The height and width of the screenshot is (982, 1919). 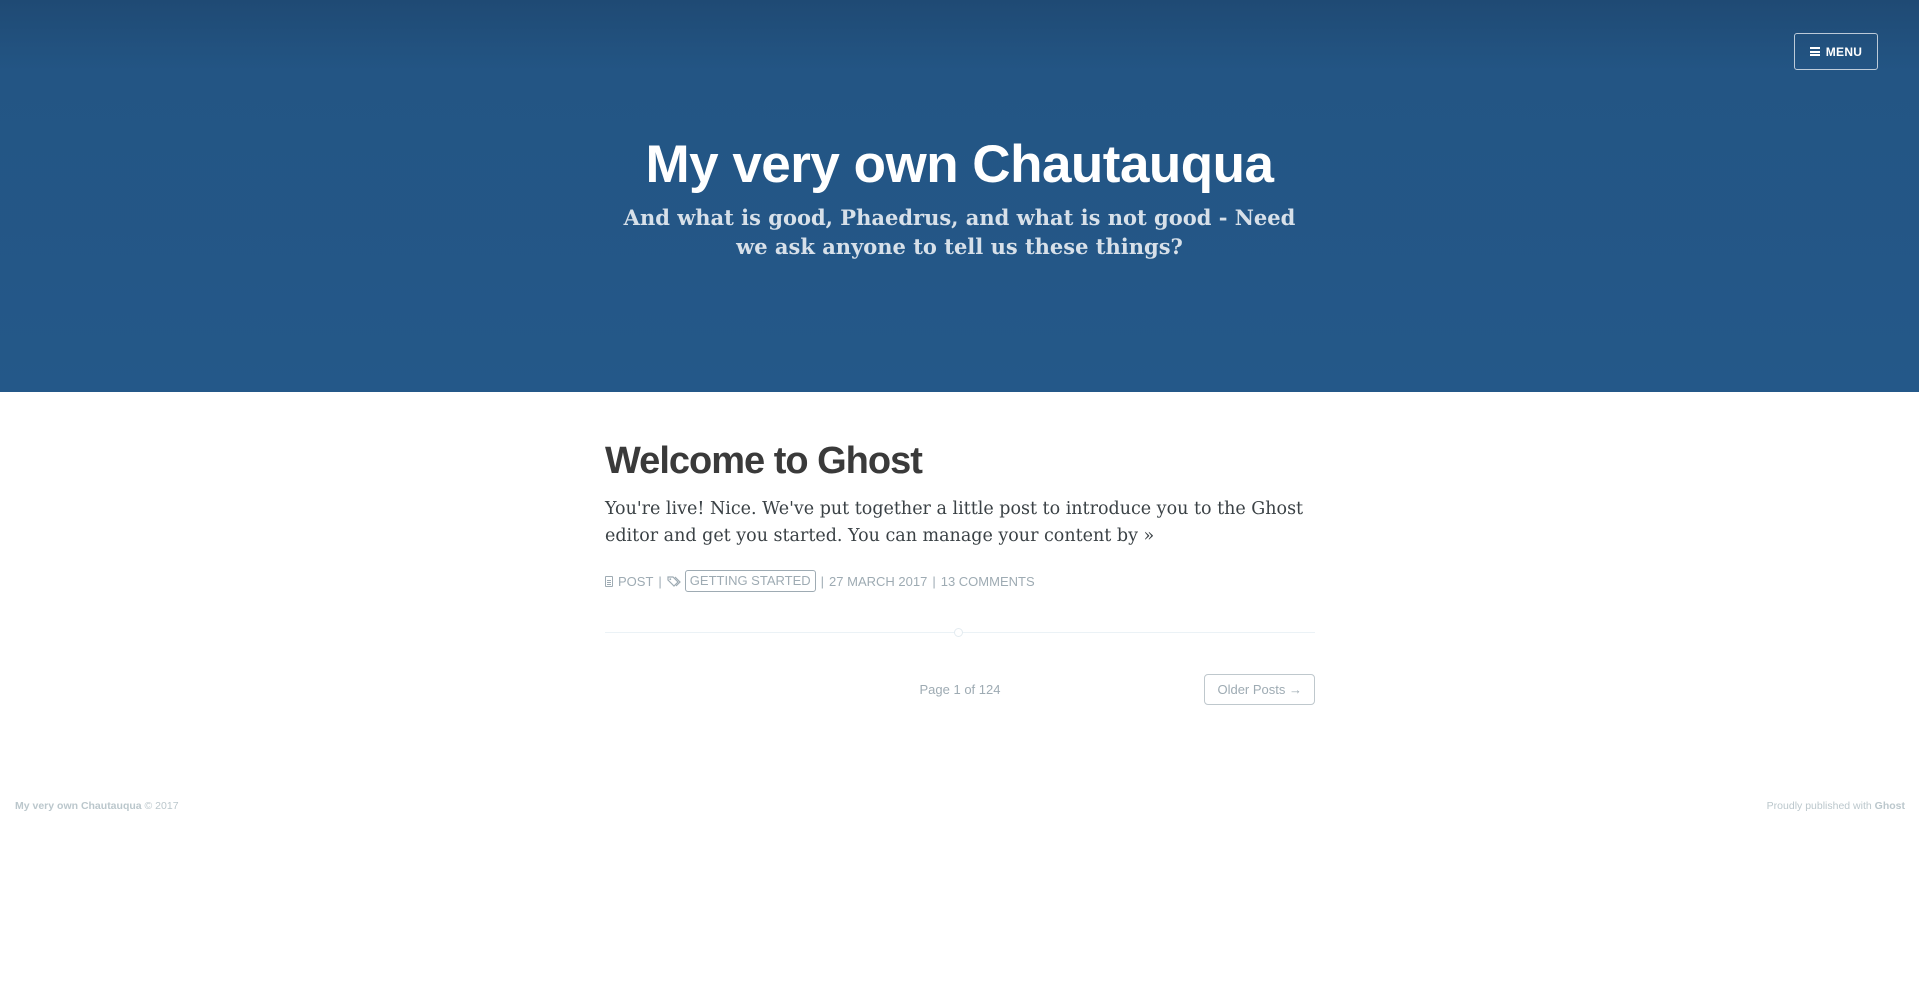 I want to click on tags-icon, so click(x=674, y=581).